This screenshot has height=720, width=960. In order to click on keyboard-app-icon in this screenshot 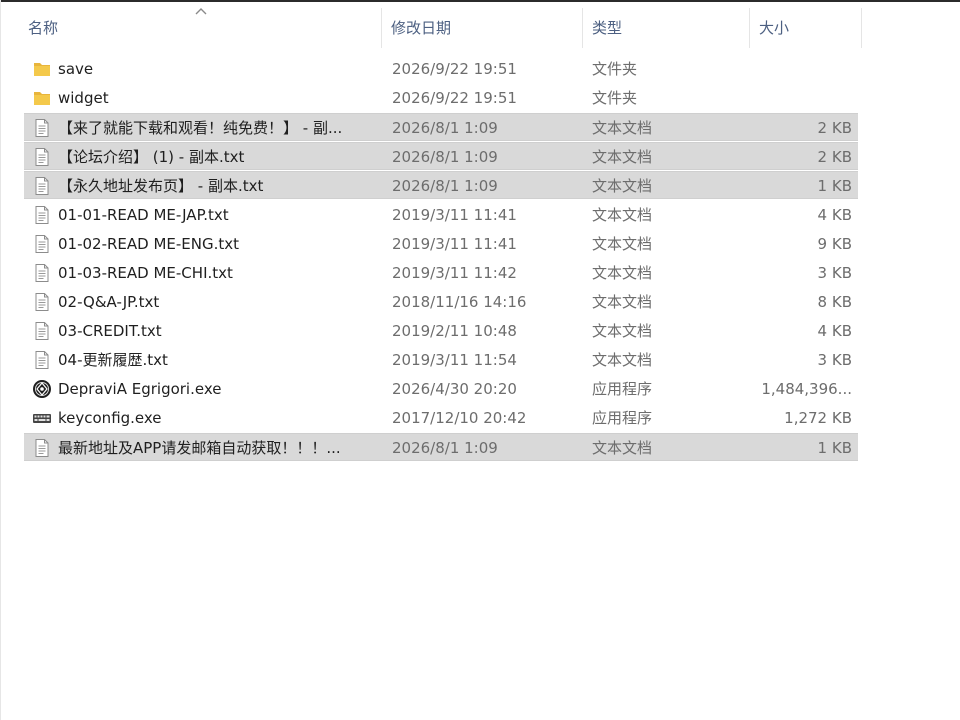, I will do `click(42, 418)`.